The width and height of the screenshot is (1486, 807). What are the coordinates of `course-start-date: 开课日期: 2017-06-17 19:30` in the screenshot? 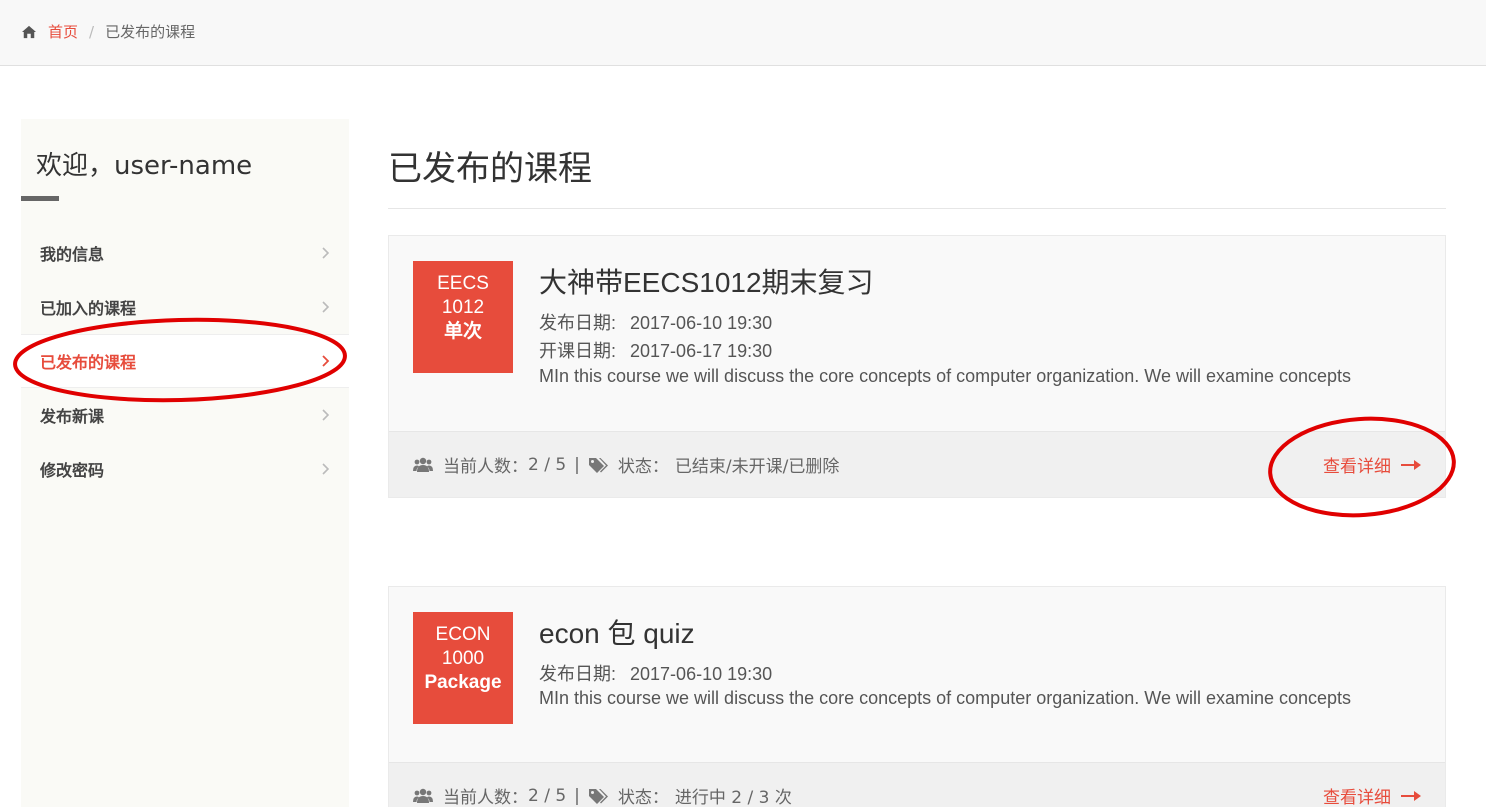 It's located at (655, 350).